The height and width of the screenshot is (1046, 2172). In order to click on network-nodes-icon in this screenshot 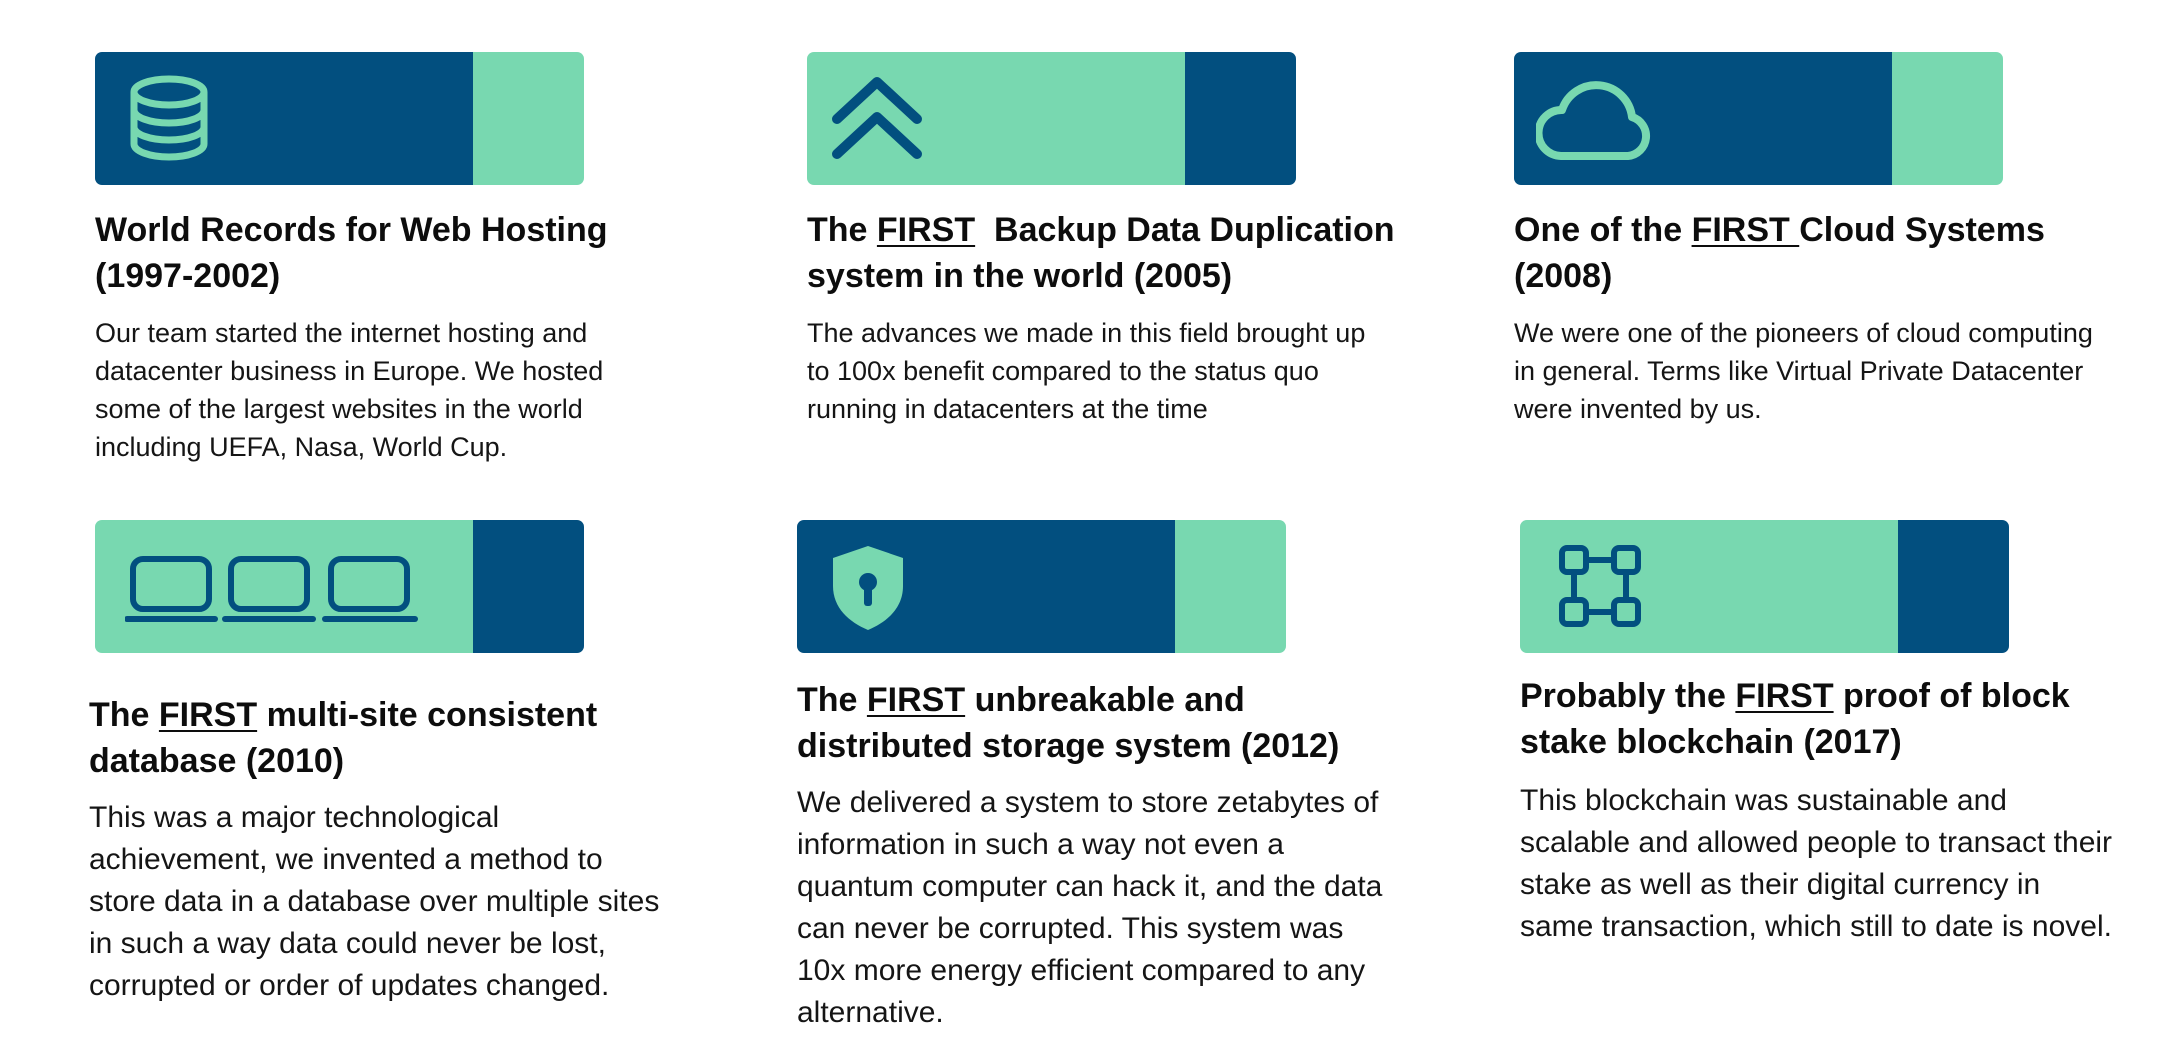, I will do `click(1600, 586)`.